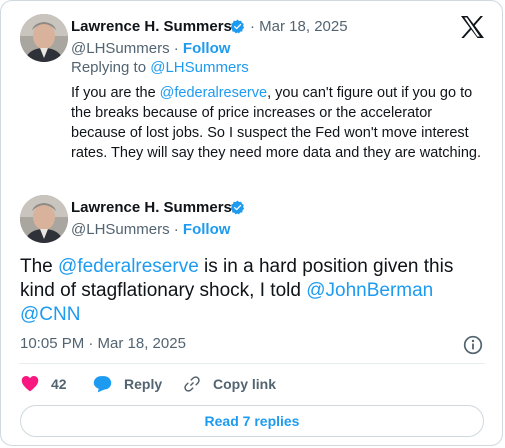 The image size is (505, 448). What do you see at coordinates (252, 363) in the screenshot?
I see `divider` at bounding box center [252, 363].